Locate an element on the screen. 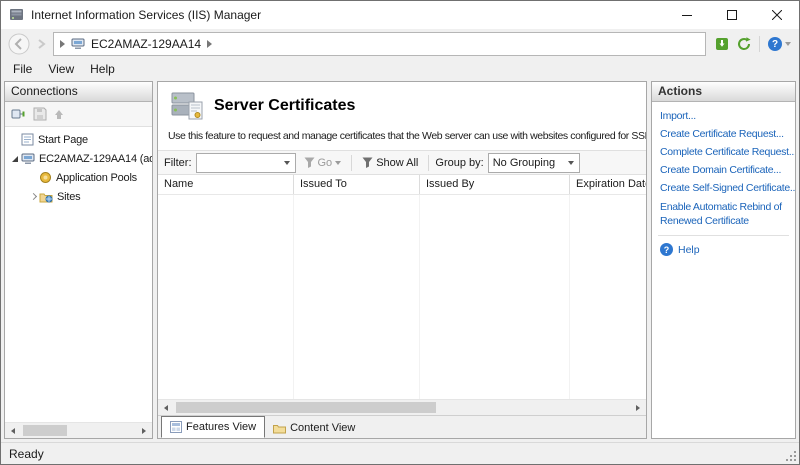 The height and width of the screenshot is (465, 800). menu-help: Help is located at coordinates (102, 69).